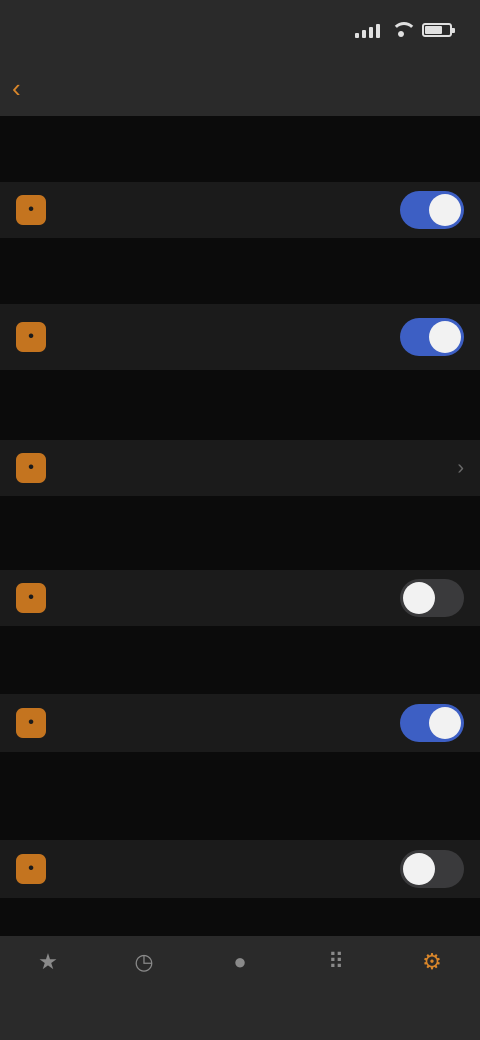 The height and width of the screenshot is (1040, 480). I want to click on clock-icon: ◷, so click(144, 961).